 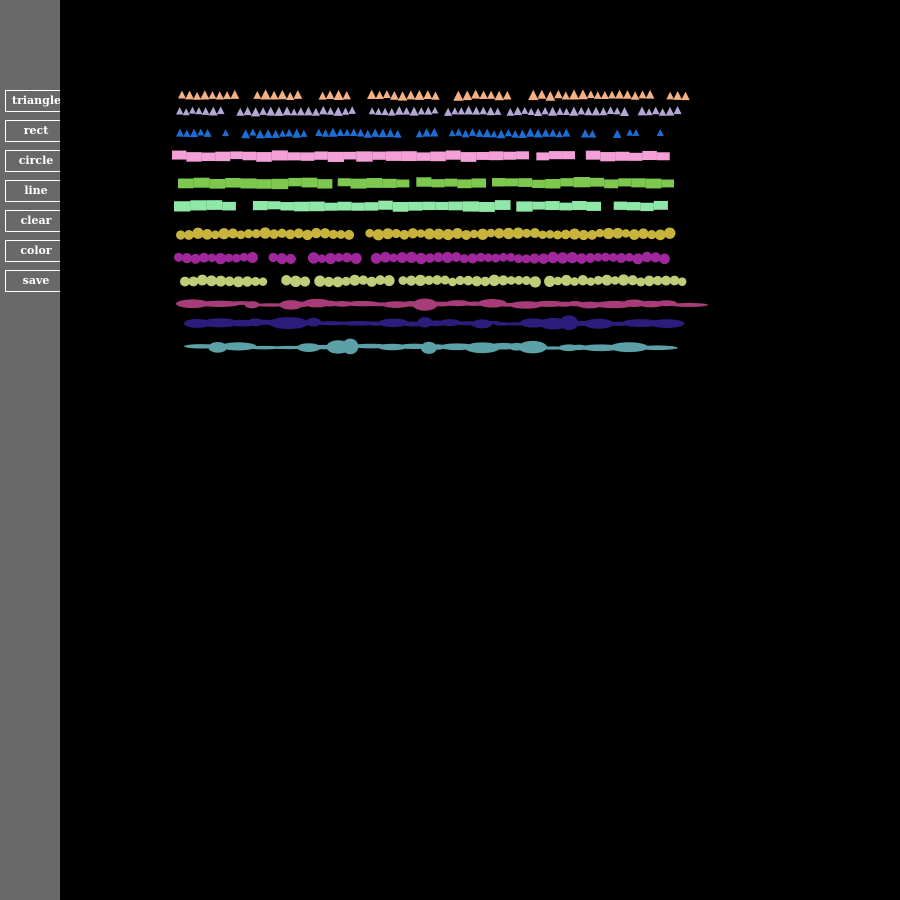 I want to click on clear-button: clear, so click(x=36, y=221).